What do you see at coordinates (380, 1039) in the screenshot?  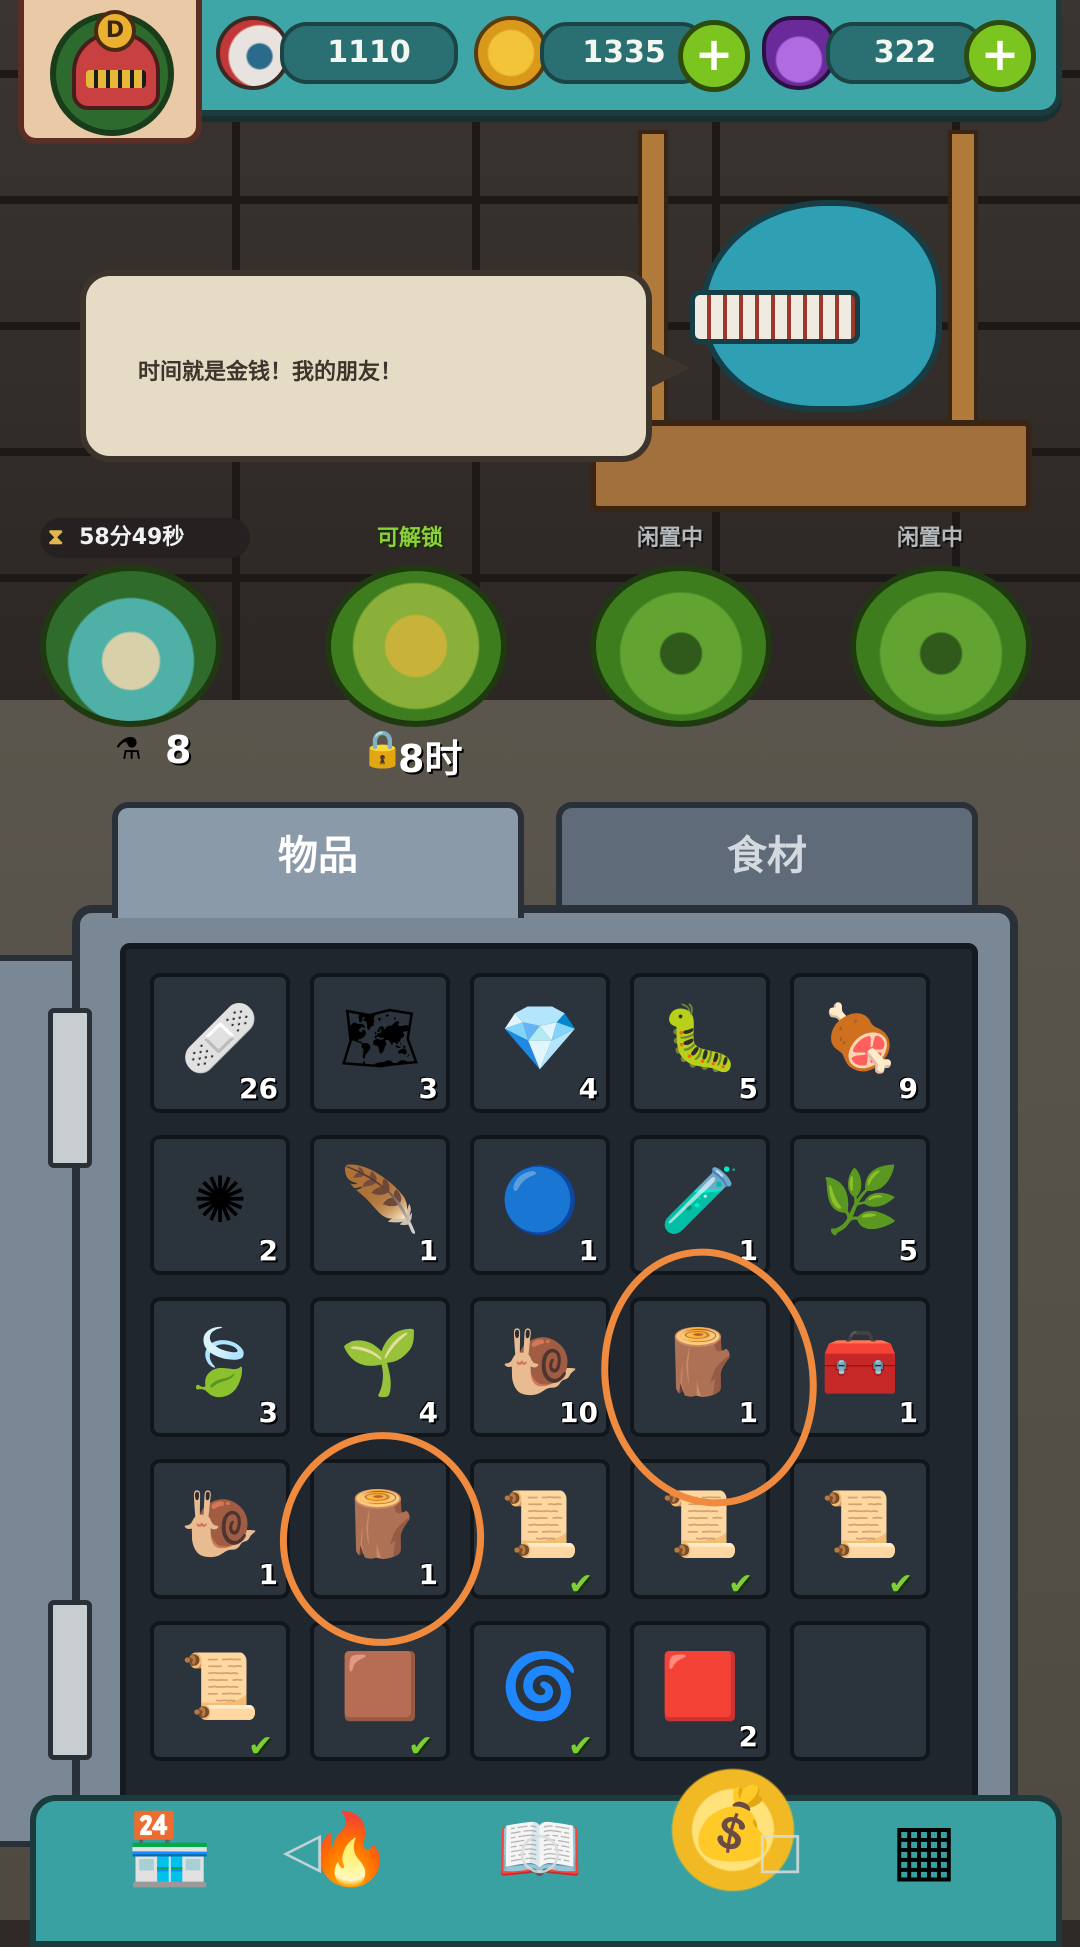 I see `map-icon: 🗺` at bounding box center [380, 1039].